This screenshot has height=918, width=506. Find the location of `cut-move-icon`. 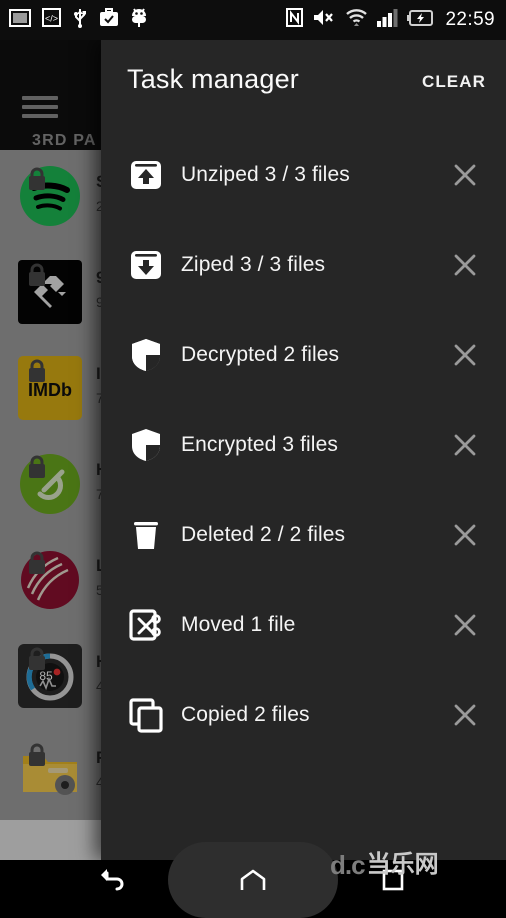

cut-move-icon is located at coordinates (146, 625).